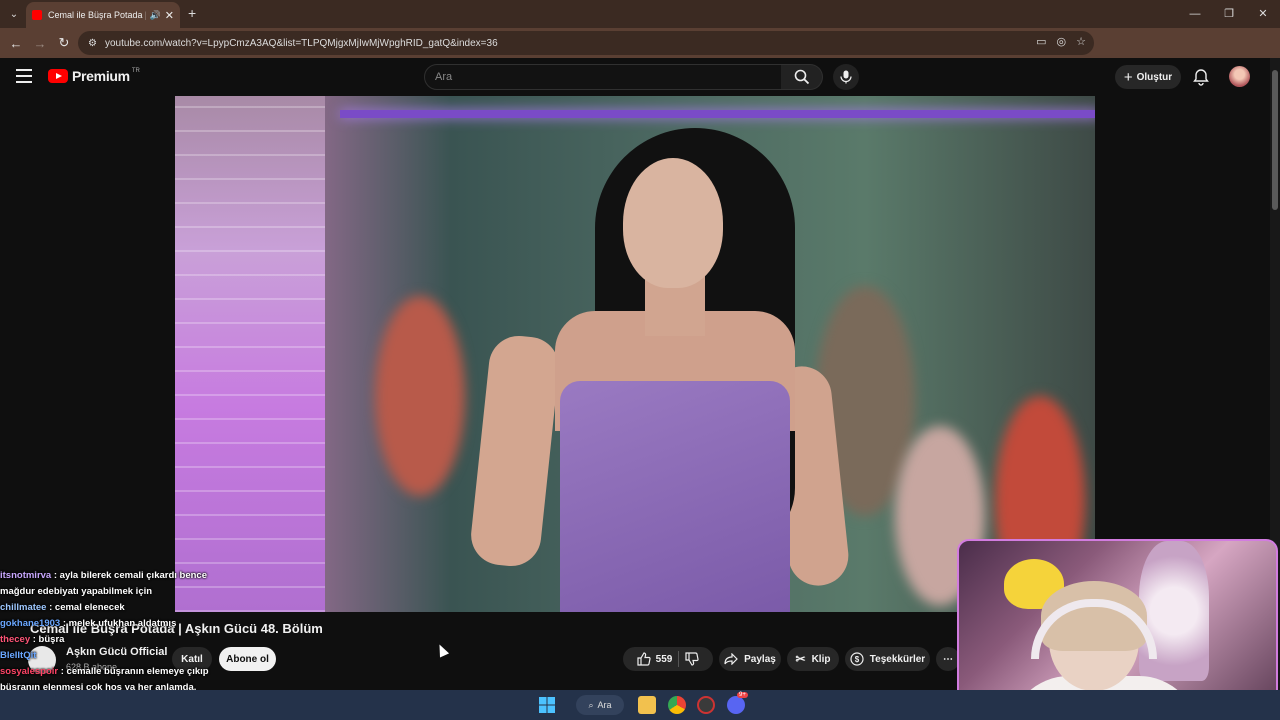 This screenshot has height=720, width=1280. I want to click on taskbar-search-label: Ara, so click(604, 705).